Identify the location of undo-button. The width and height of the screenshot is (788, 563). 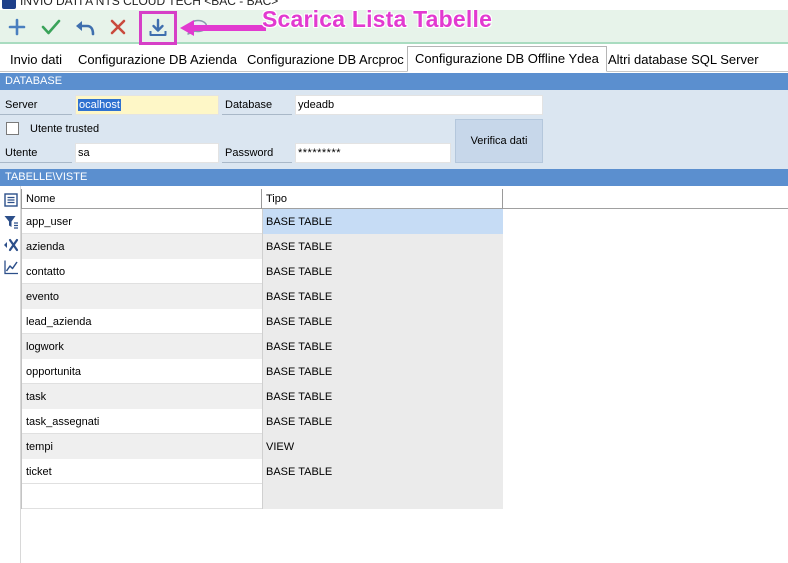
(85, 27).